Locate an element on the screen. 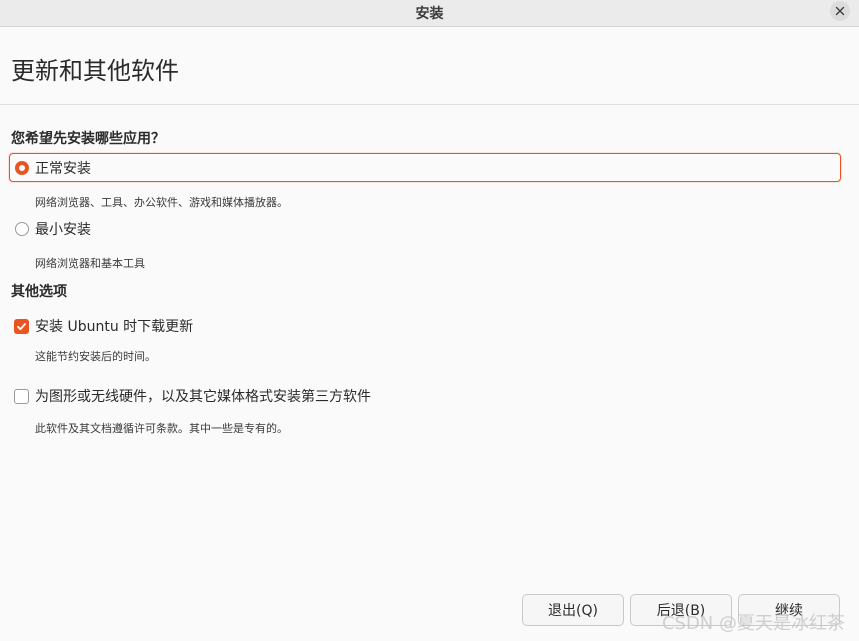 The image size is (859, 641). quit-button: 退出(Q) is located at coordinates (573, 610).